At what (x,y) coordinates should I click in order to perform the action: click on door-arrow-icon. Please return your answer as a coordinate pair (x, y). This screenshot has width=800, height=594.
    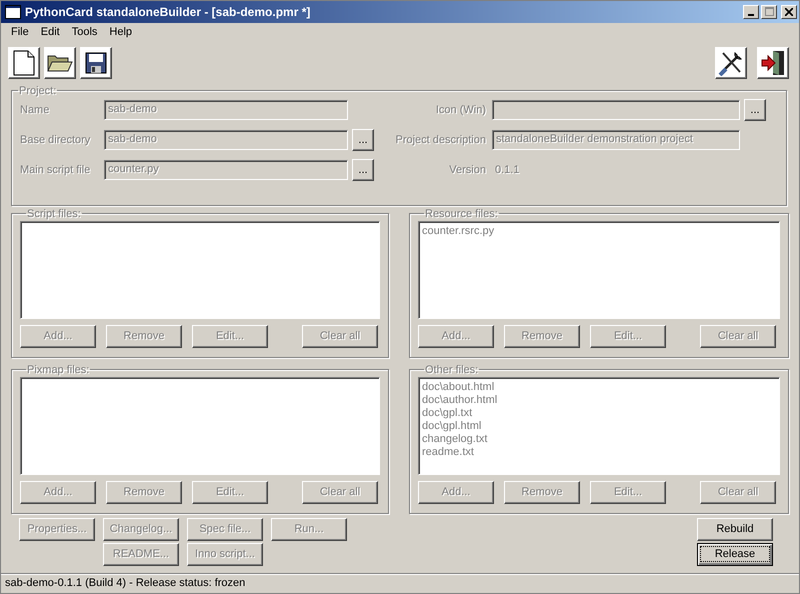
    Looking at the image, I should click on (773, 63).